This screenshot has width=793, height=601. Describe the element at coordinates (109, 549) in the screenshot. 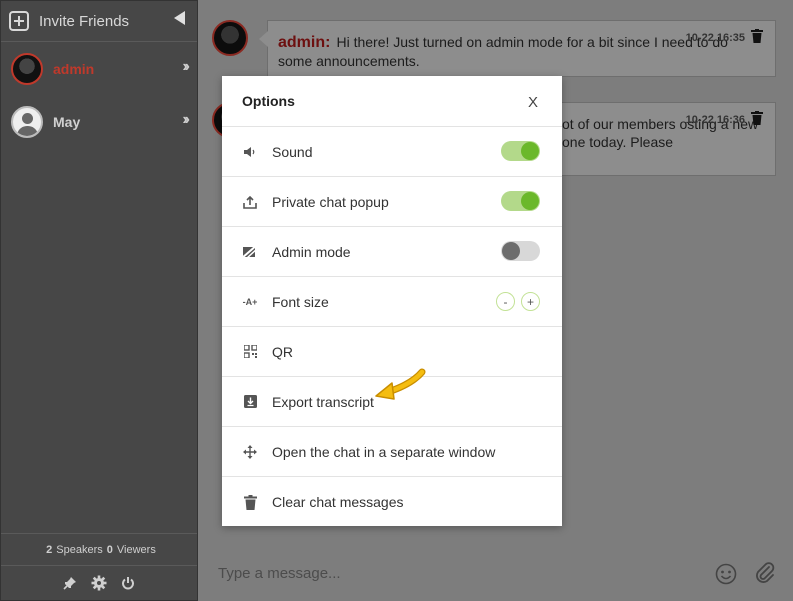

I see `viewers-count: 0` at that location.